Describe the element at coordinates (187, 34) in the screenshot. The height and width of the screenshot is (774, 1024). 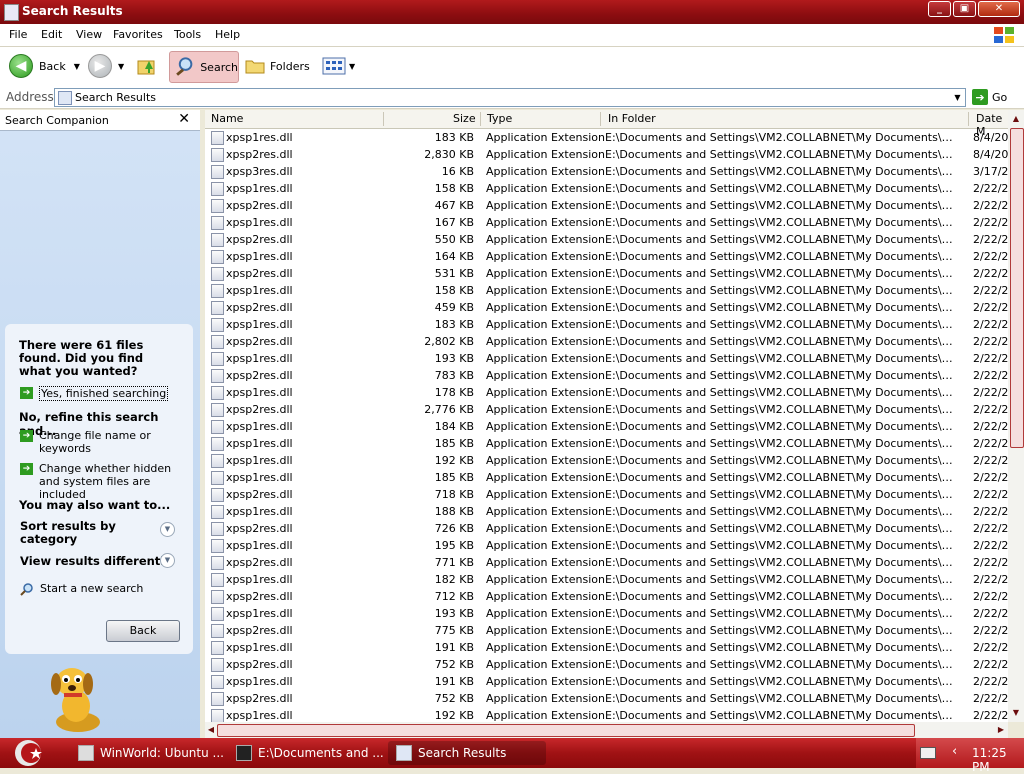
I see `menu-tools: Tools` at that location.